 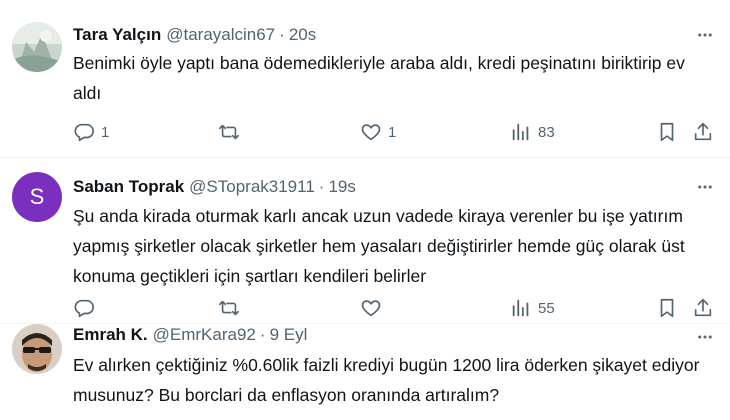 I want to click on user-handle: @tarayalcin67, so click(x=220, y=35).